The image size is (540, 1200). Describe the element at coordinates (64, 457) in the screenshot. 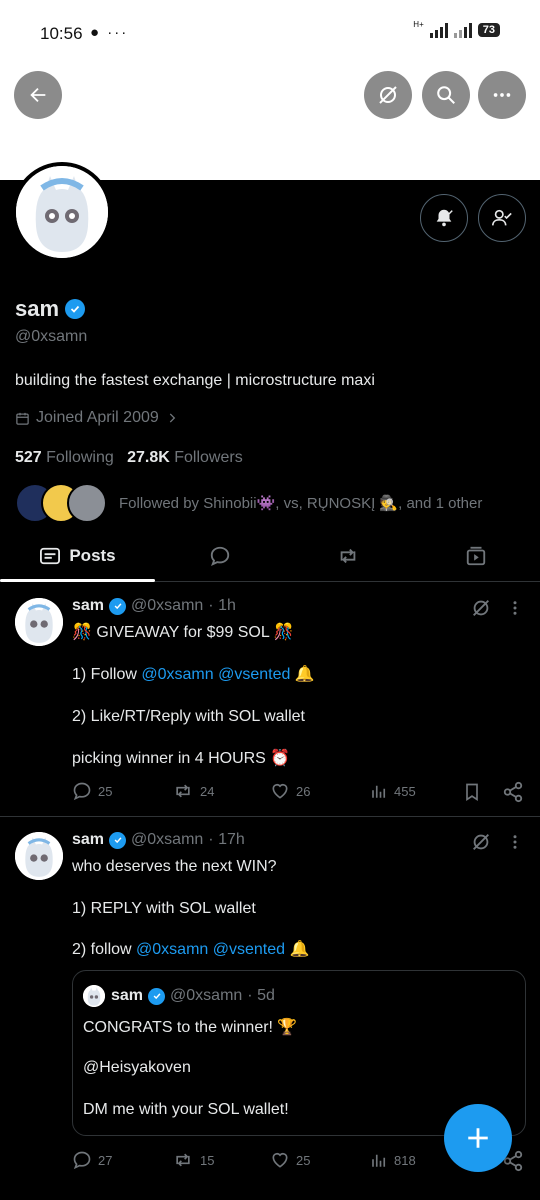

I see `following-link: 527 Following` at that location.